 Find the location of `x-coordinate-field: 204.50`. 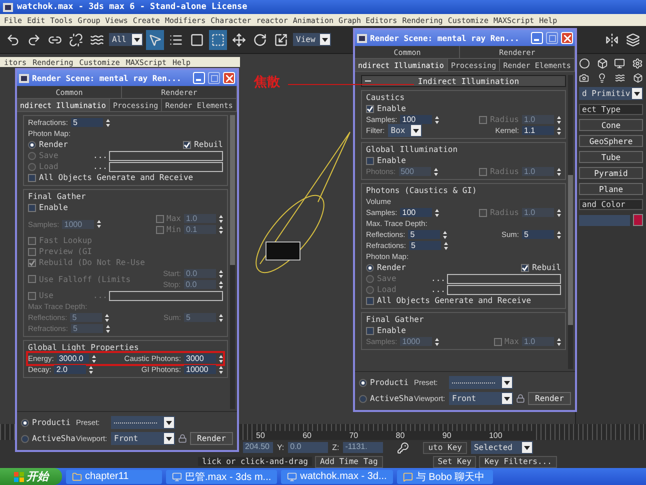

x-coordinate-field: 204.50 is located at coordinates (258, 447).